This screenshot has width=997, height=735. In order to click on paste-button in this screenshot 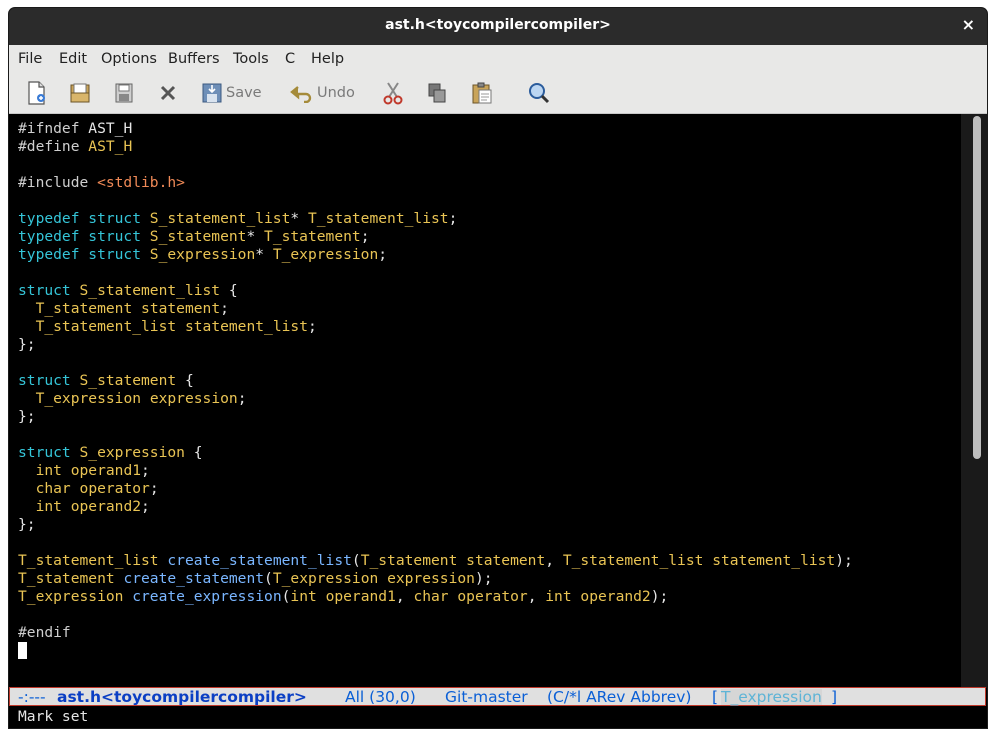, I will do `click(482, 93)`.